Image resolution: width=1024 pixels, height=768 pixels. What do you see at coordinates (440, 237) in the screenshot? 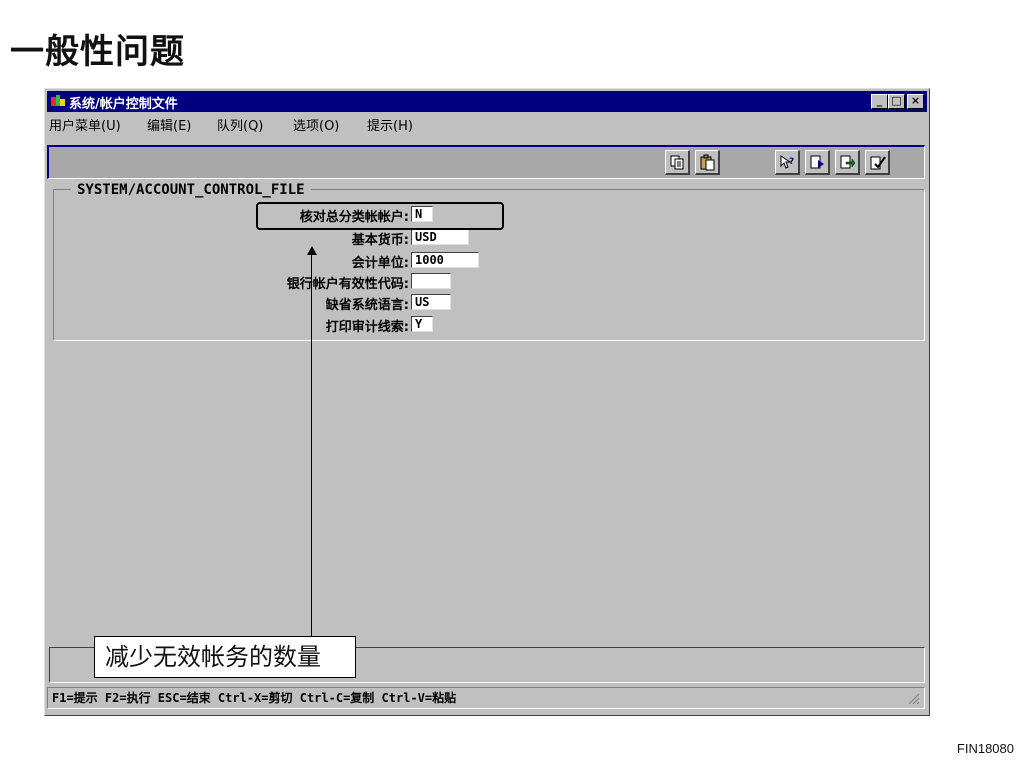
I see `base-currency-field: USD` at bounding box center [440, 237].